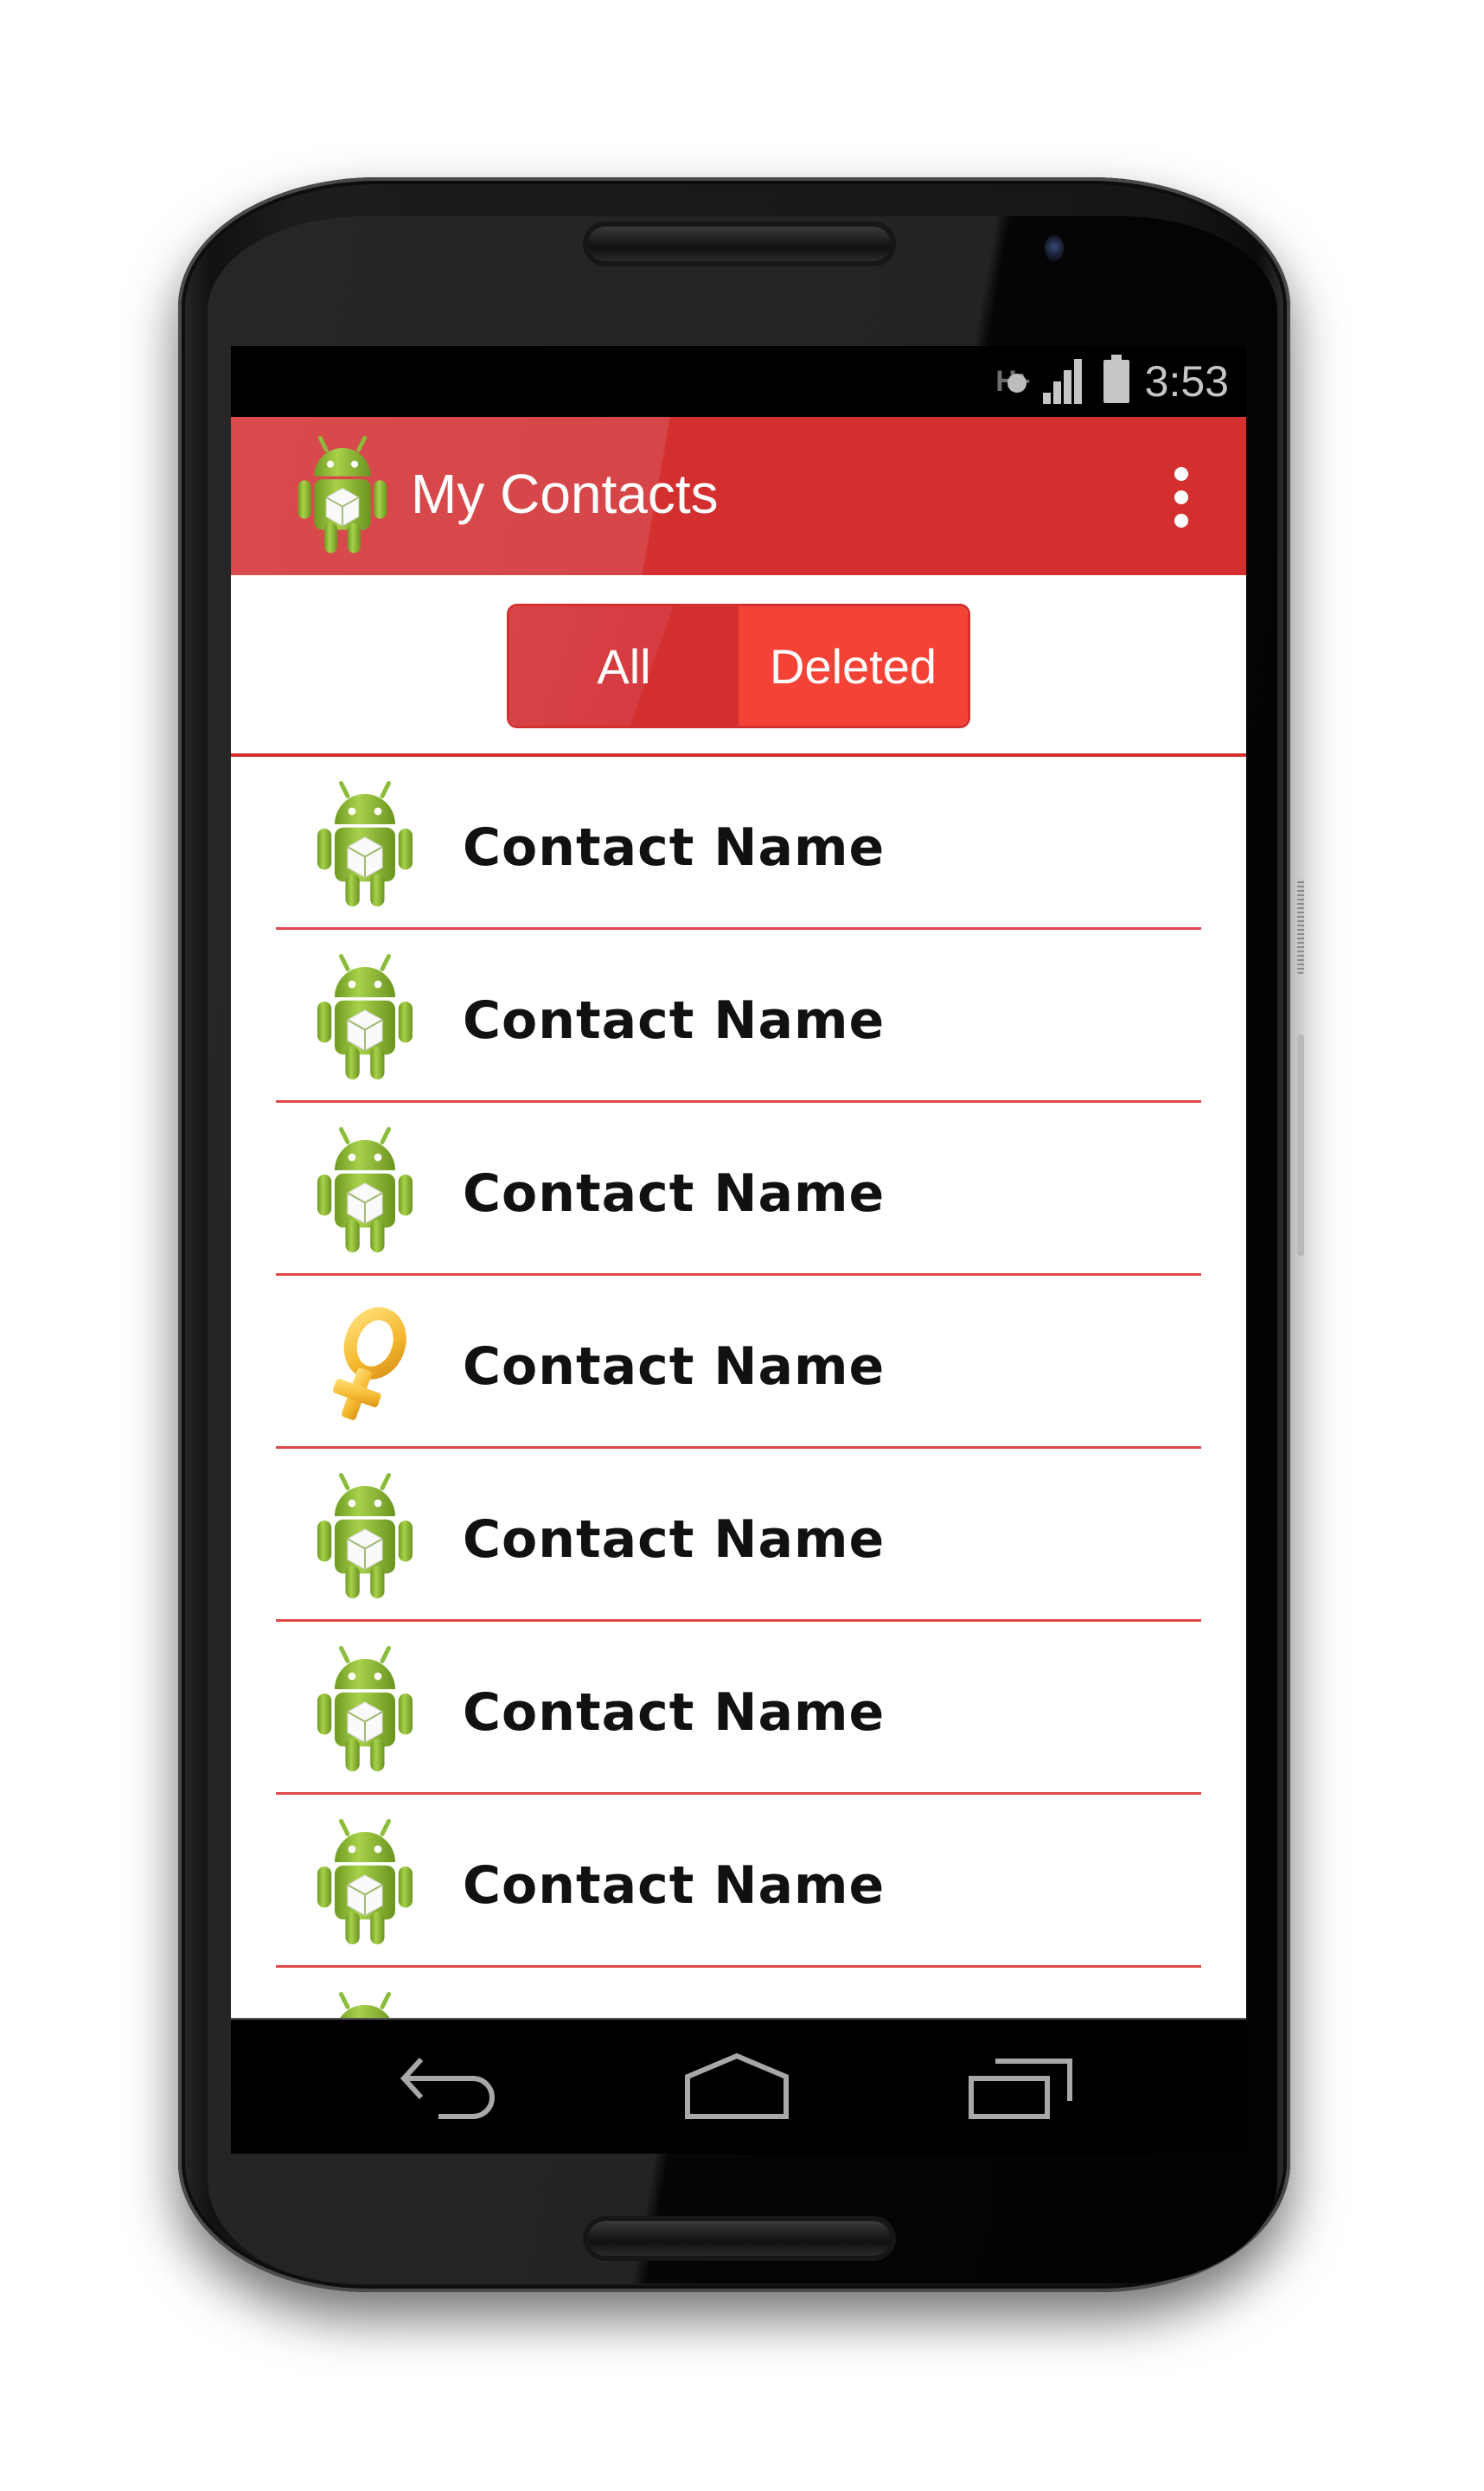 This screenshot has width=1484, height=2491. I want to click on more-vert-icon, so click(1181, 498).